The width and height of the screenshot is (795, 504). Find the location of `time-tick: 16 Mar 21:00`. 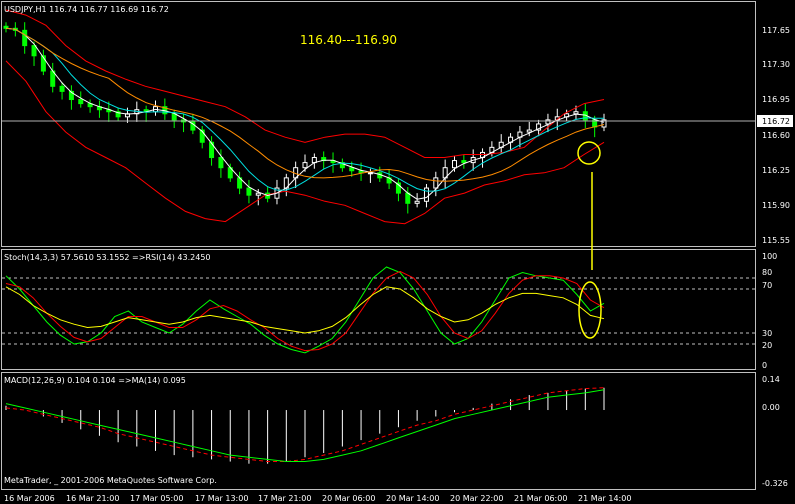

time-tick: 16 Mar 21:00 is located at coordinates (92, 498).